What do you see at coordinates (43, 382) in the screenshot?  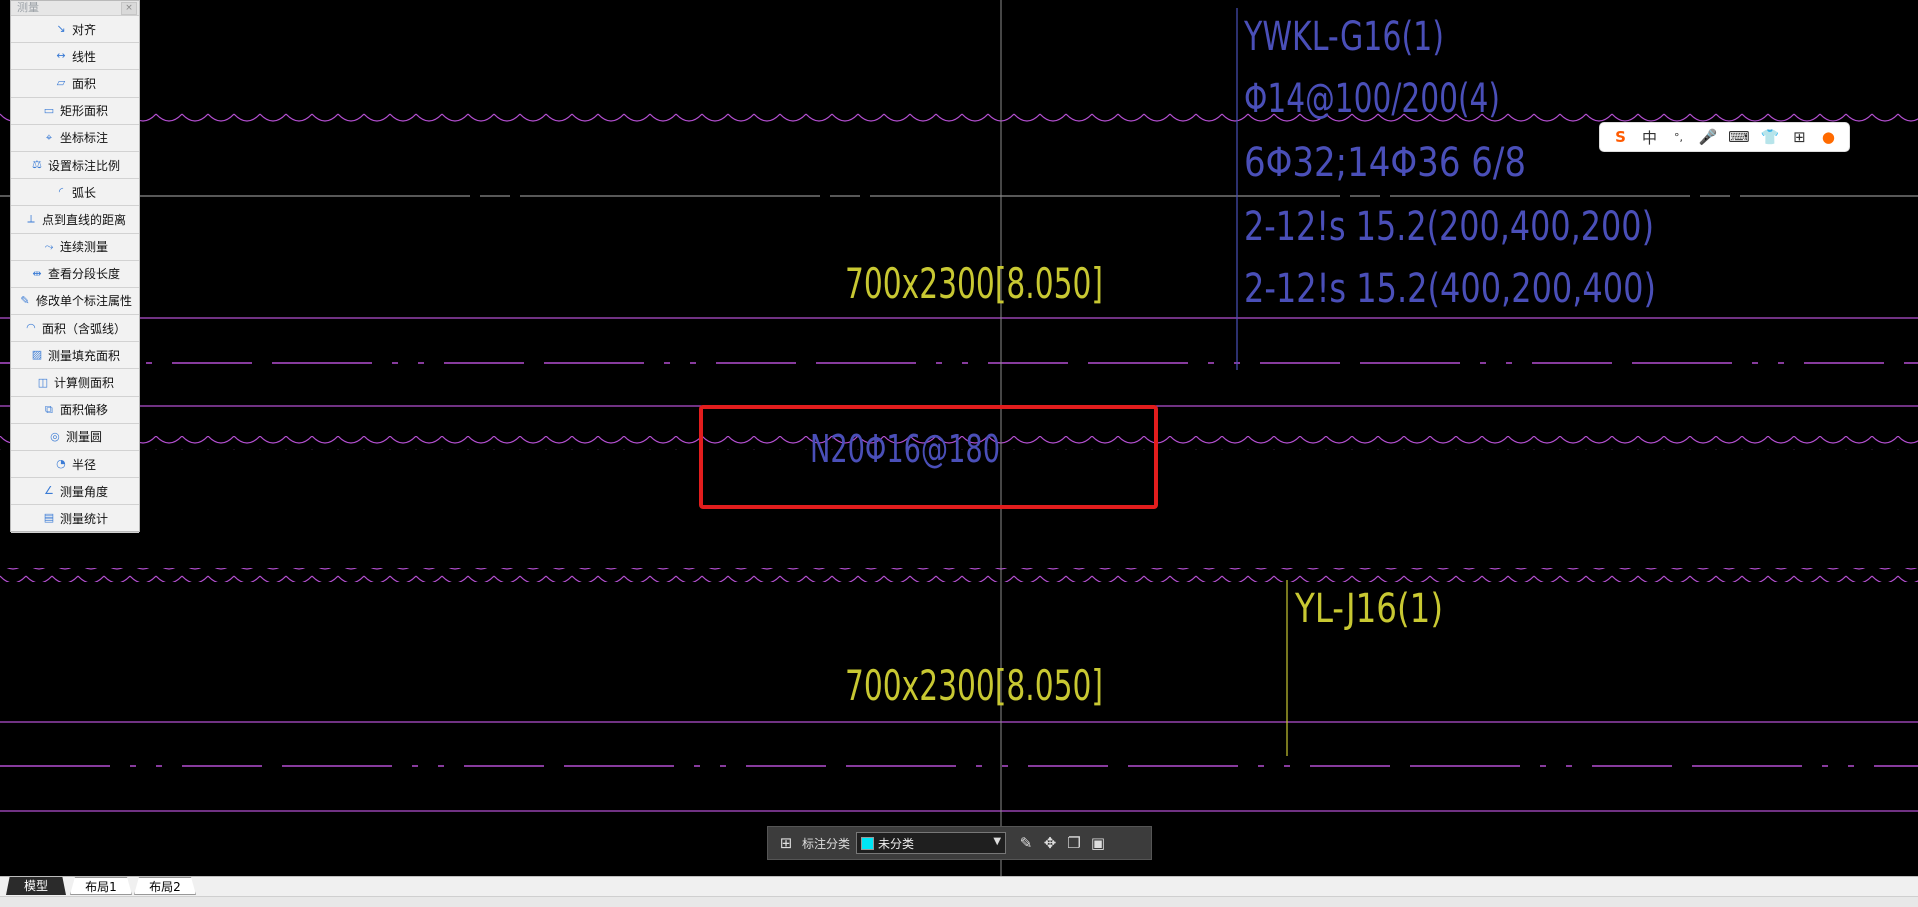 I see `side-area-icon: ◫` at bounding box center [43, 382].